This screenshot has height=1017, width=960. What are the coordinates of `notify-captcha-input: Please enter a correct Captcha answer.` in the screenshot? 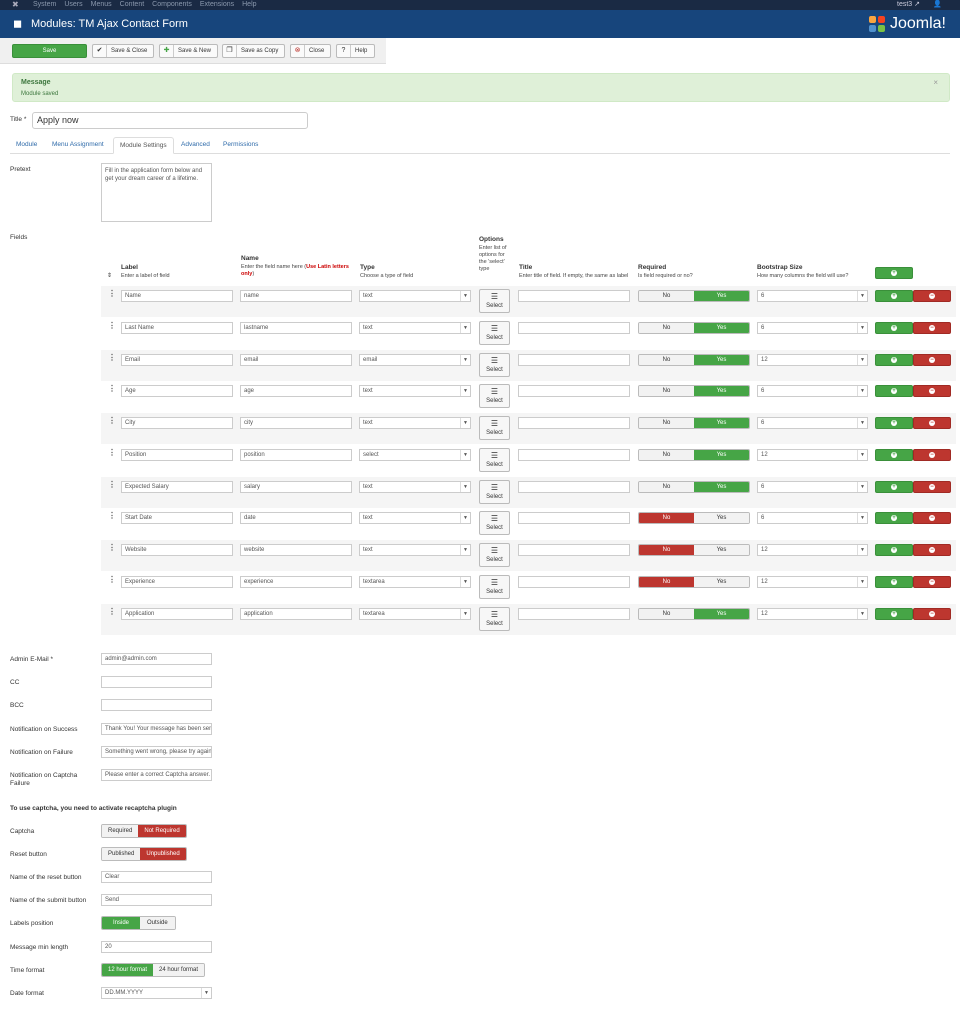 It's located at (156, 775).